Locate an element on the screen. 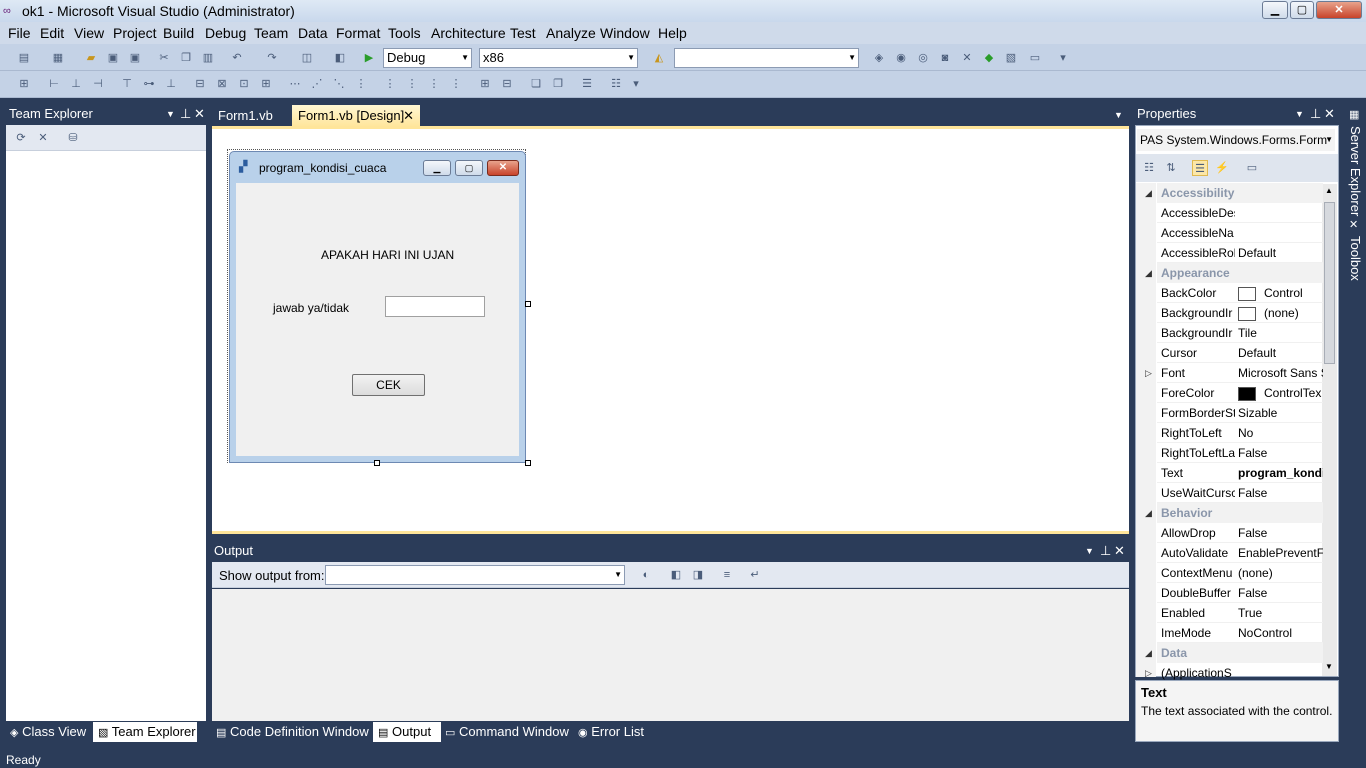  pin-icon: ⊥ is located at coordinates (185, 114).